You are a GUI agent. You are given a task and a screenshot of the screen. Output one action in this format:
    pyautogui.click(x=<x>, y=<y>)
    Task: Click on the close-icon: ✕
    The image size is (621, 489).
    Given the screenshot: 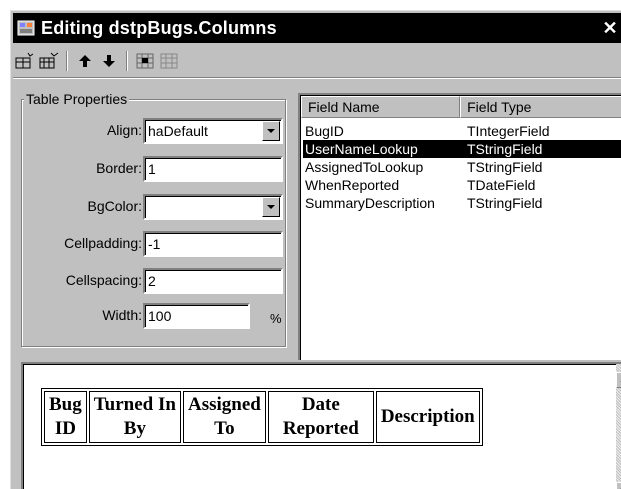 What is the action you would take?
    pyautogui.click(x=610, y=27)
    